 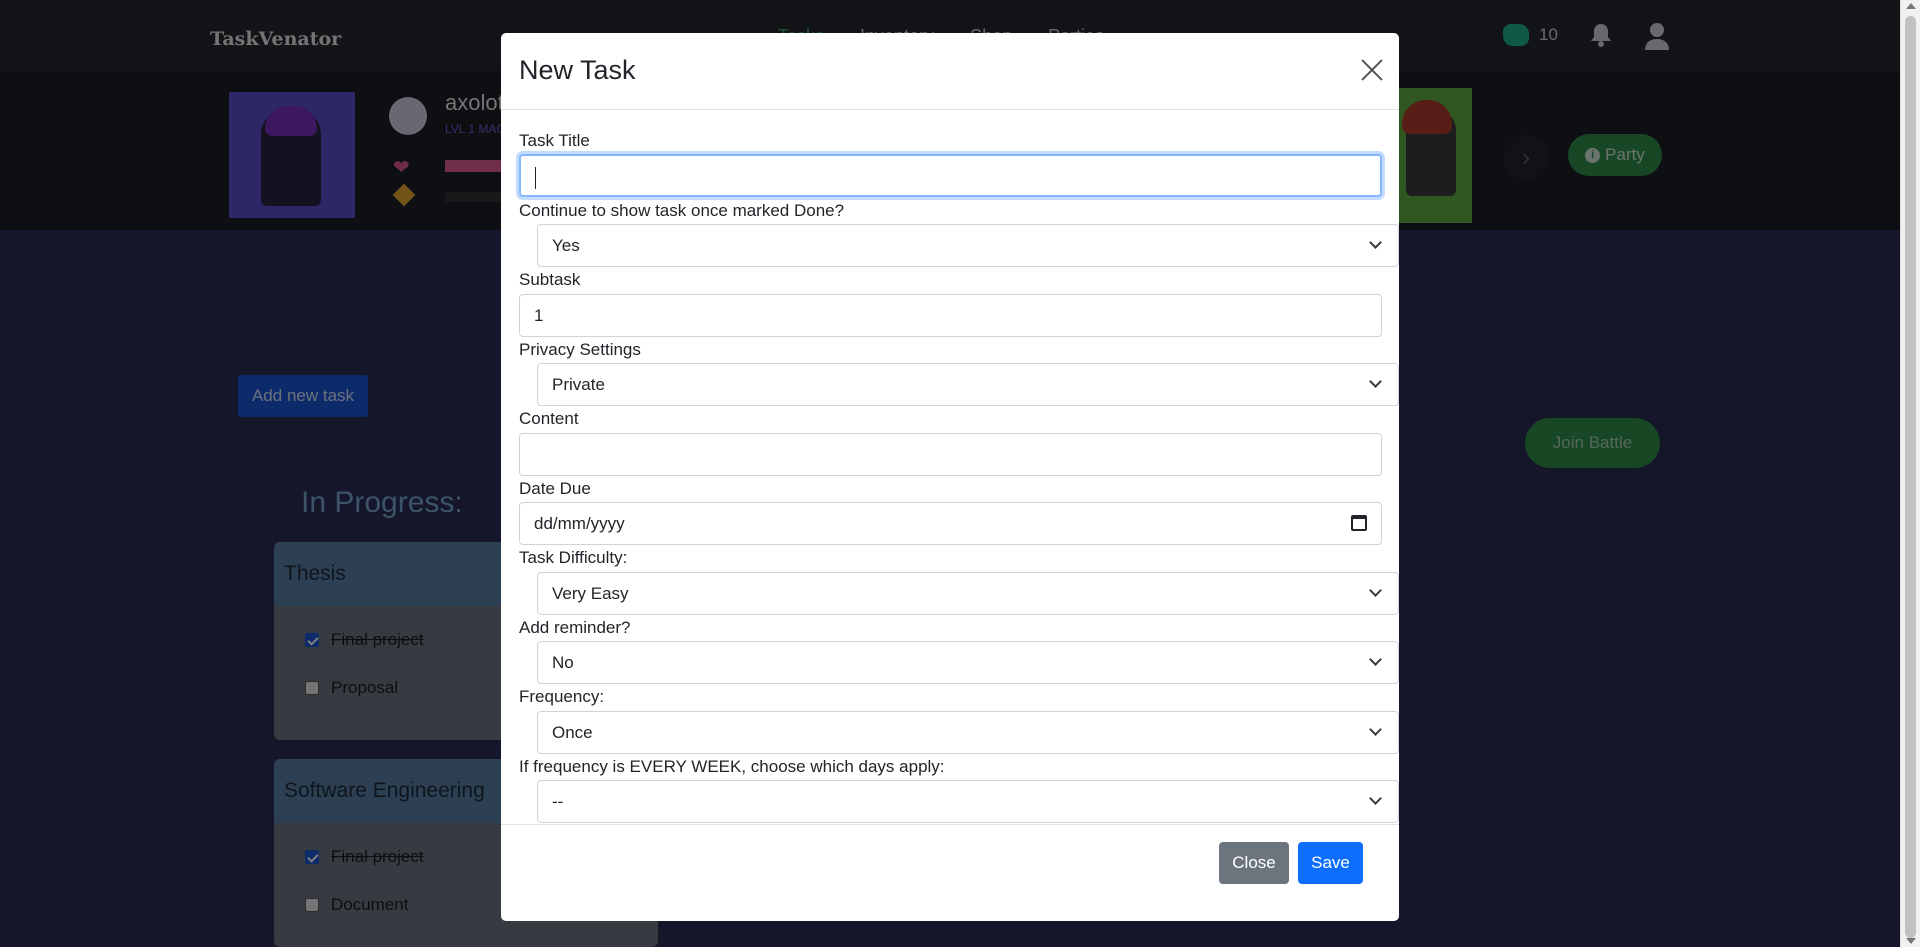 What do you see at coordinates (590, 593) in the screenshot?
I see `difficulty-value: Very Easy` at bounding box center [590, 593].